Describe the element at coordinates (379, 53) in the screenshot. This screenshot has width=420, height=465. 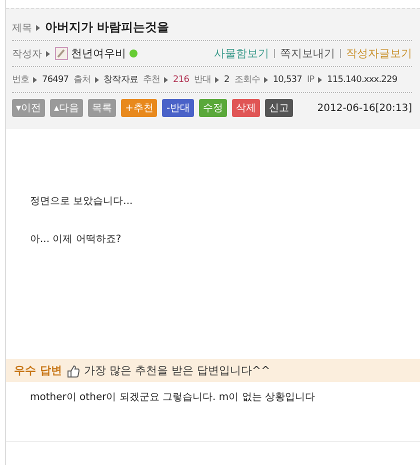
I see `profile-link: 작성자글보기` at that location.